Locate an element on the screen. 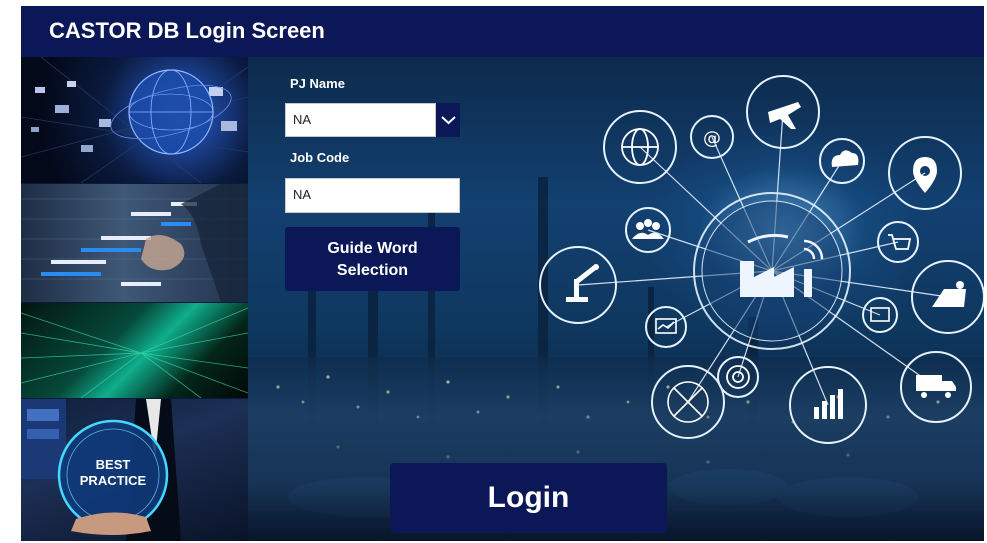 Image resolution: width=987 pixels, height=543 pixels. gantt-chart-image is located at coordinates (134, 243).